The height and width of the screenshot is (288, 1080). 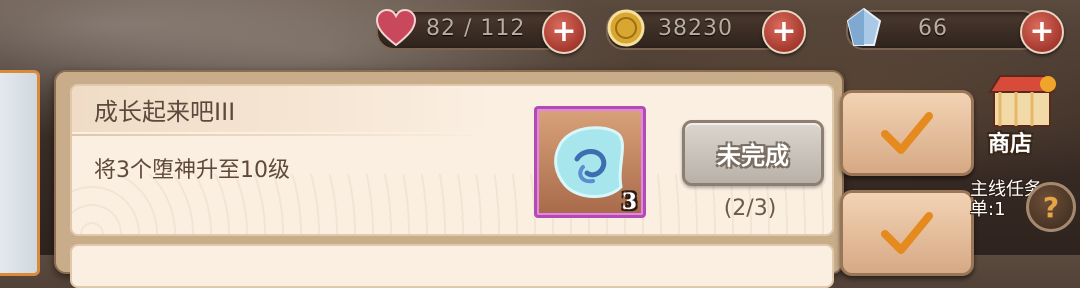 What do you see at coordinates (933, 28) in the screenshot?
I see `gems-value: 66` at bounding box center [933, 28].